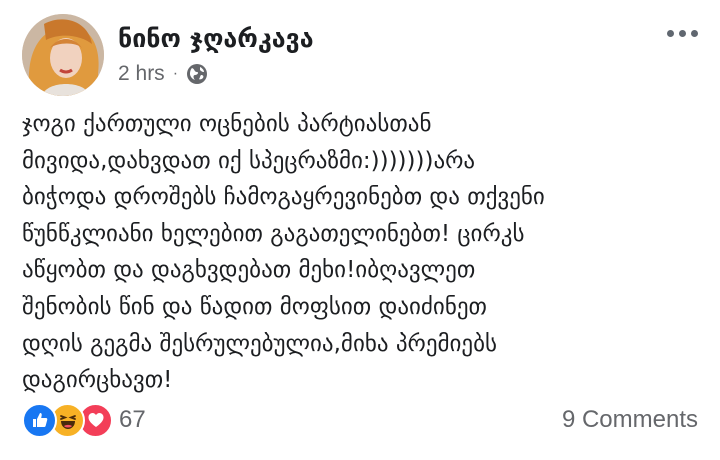 The width and height of the screenshot is (720, 460). I want to click on post-meta: 2 hrs ·, so click(163, 74).